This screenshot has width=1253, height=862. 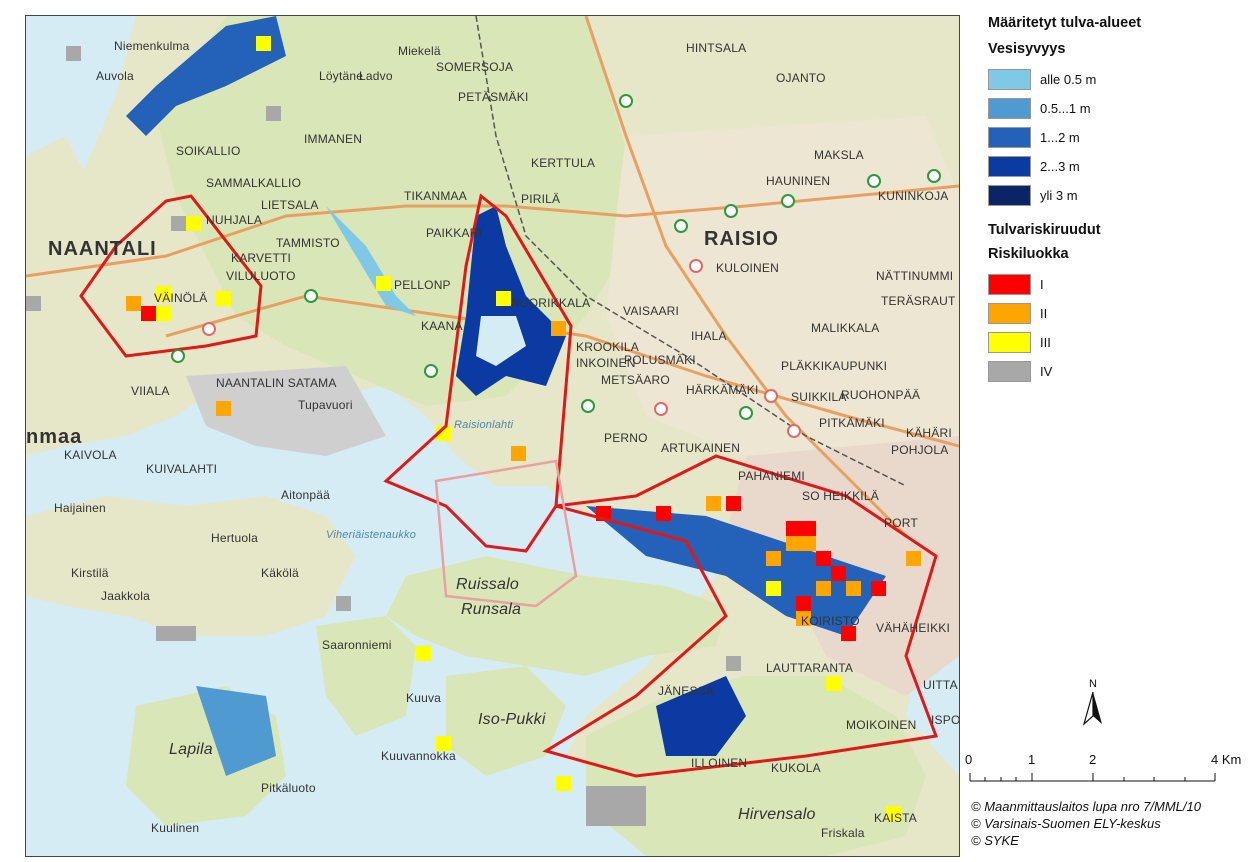 I want to click on place-label-kuloinen: KULOINEN, so click(x=747, y=268).